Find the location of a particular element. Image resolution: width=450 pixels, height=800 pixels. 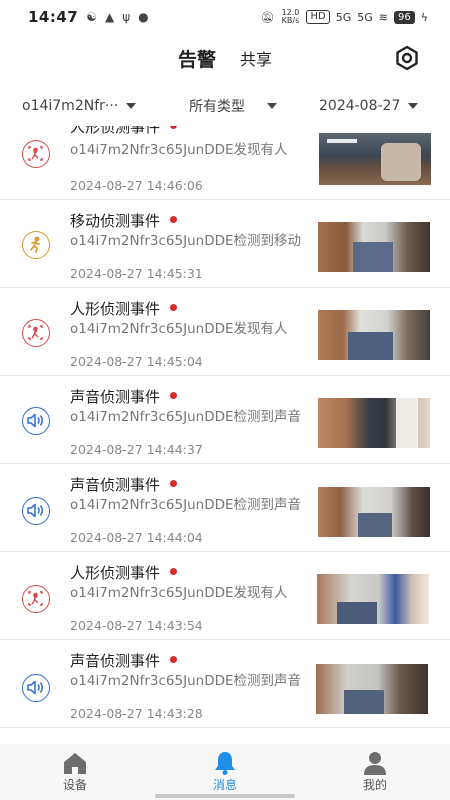

nav-messages: 消息 is located at coordinates (225, 772).